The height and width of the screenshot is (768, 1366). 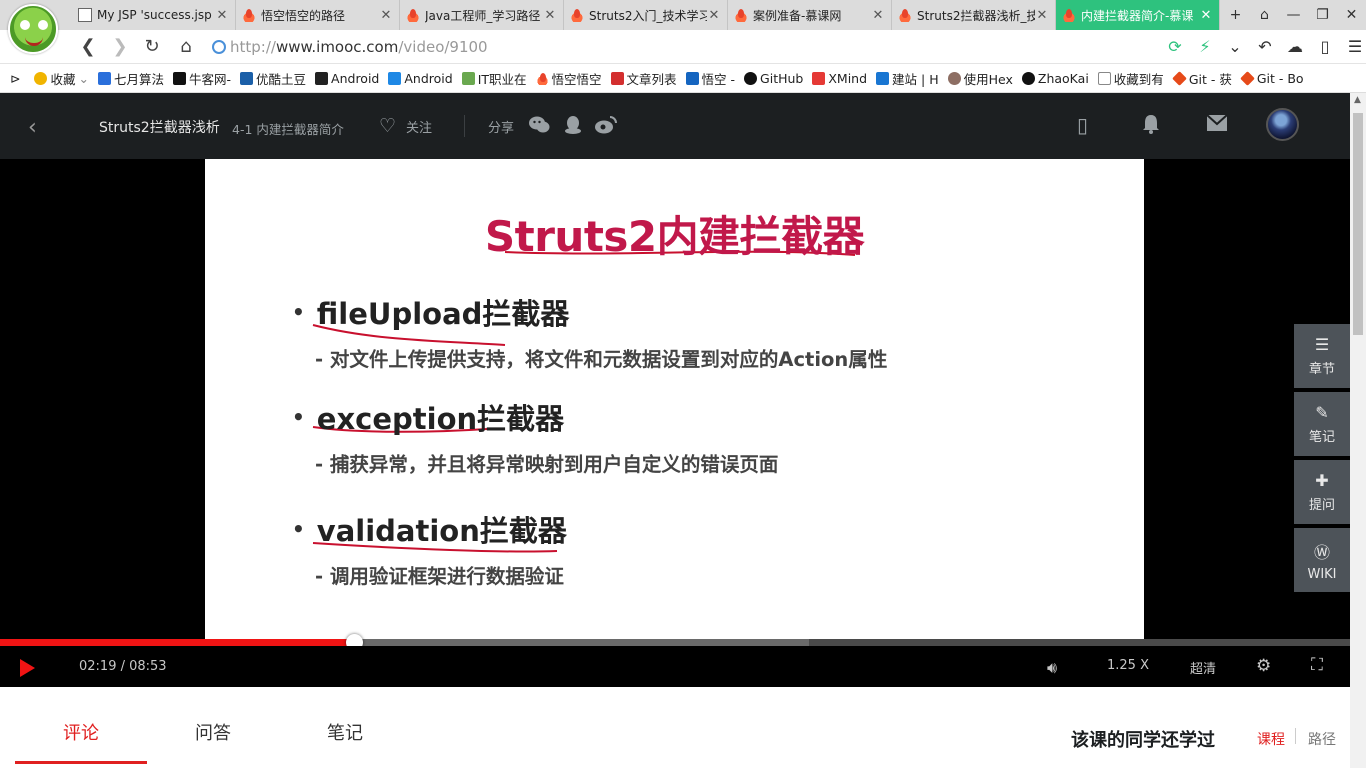 I want to click on device-icon: ▯, so click(x=1325, y=47).